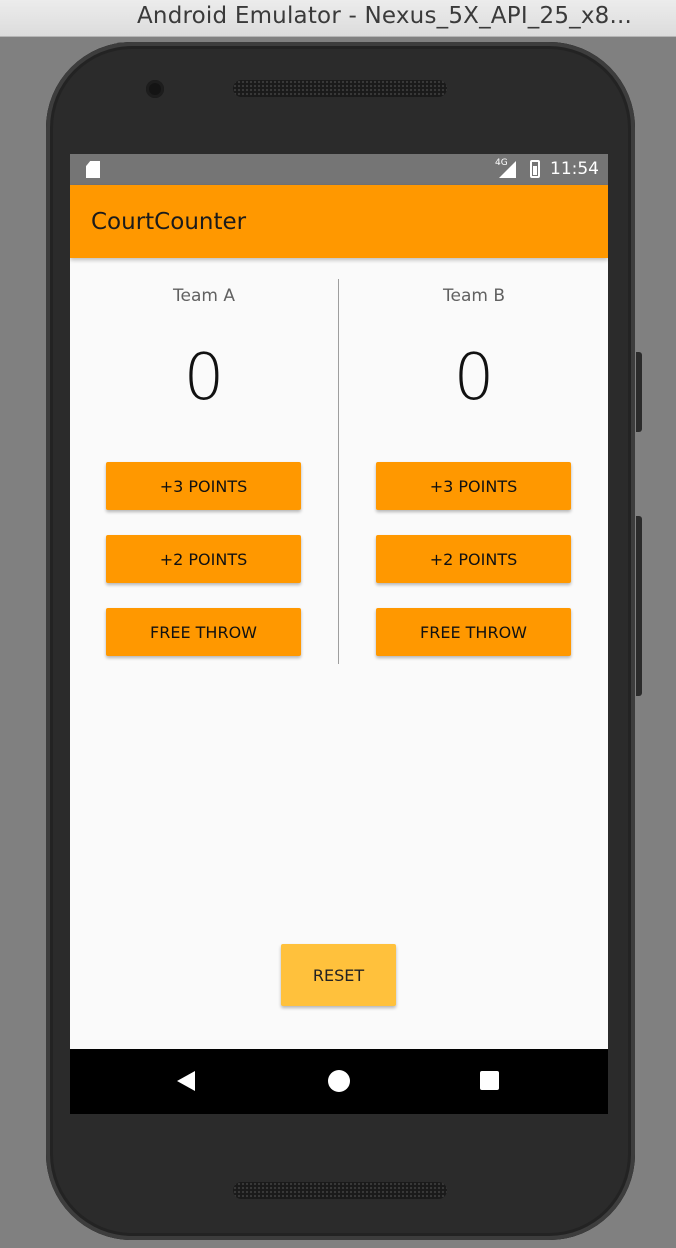  What do you see at coordinates (473, 559) in the screenshot?
I see `team-b-plus-2-button: +2 POINTS` at bounding box center [473, 559].